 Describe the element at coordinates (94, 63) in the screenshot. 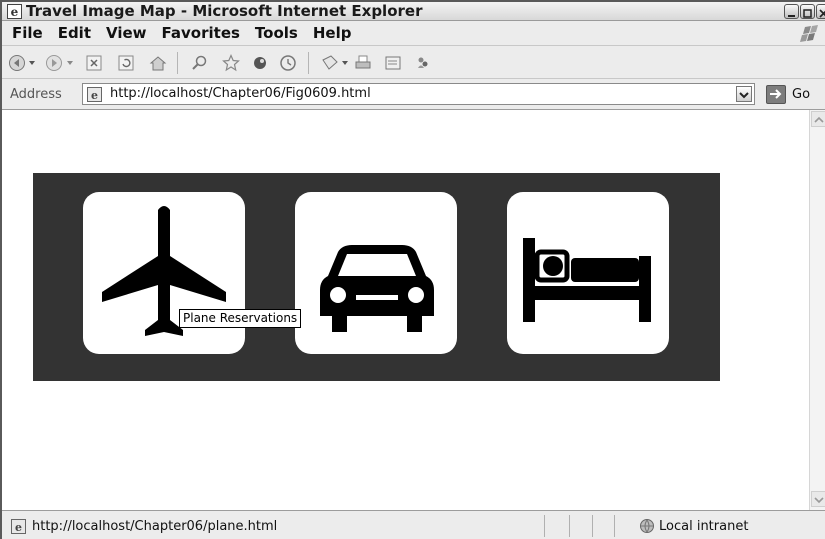

I see `stop-icon` at that location.